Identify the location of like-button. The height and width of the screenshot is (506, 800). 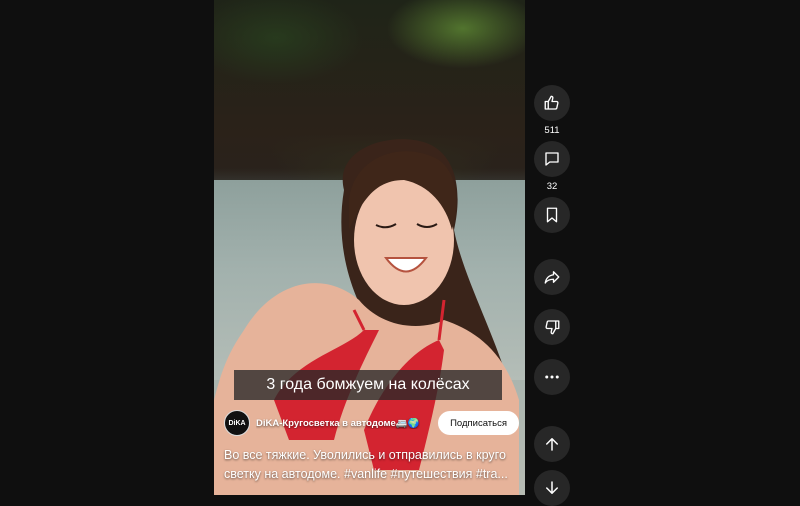
(552, 103).